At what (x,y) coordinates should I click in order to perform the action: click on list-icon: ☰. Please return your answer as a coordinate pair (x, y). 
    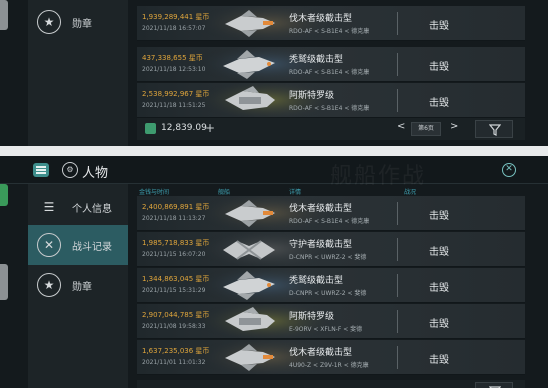
    Looking at the image, I should click on (49, 207).